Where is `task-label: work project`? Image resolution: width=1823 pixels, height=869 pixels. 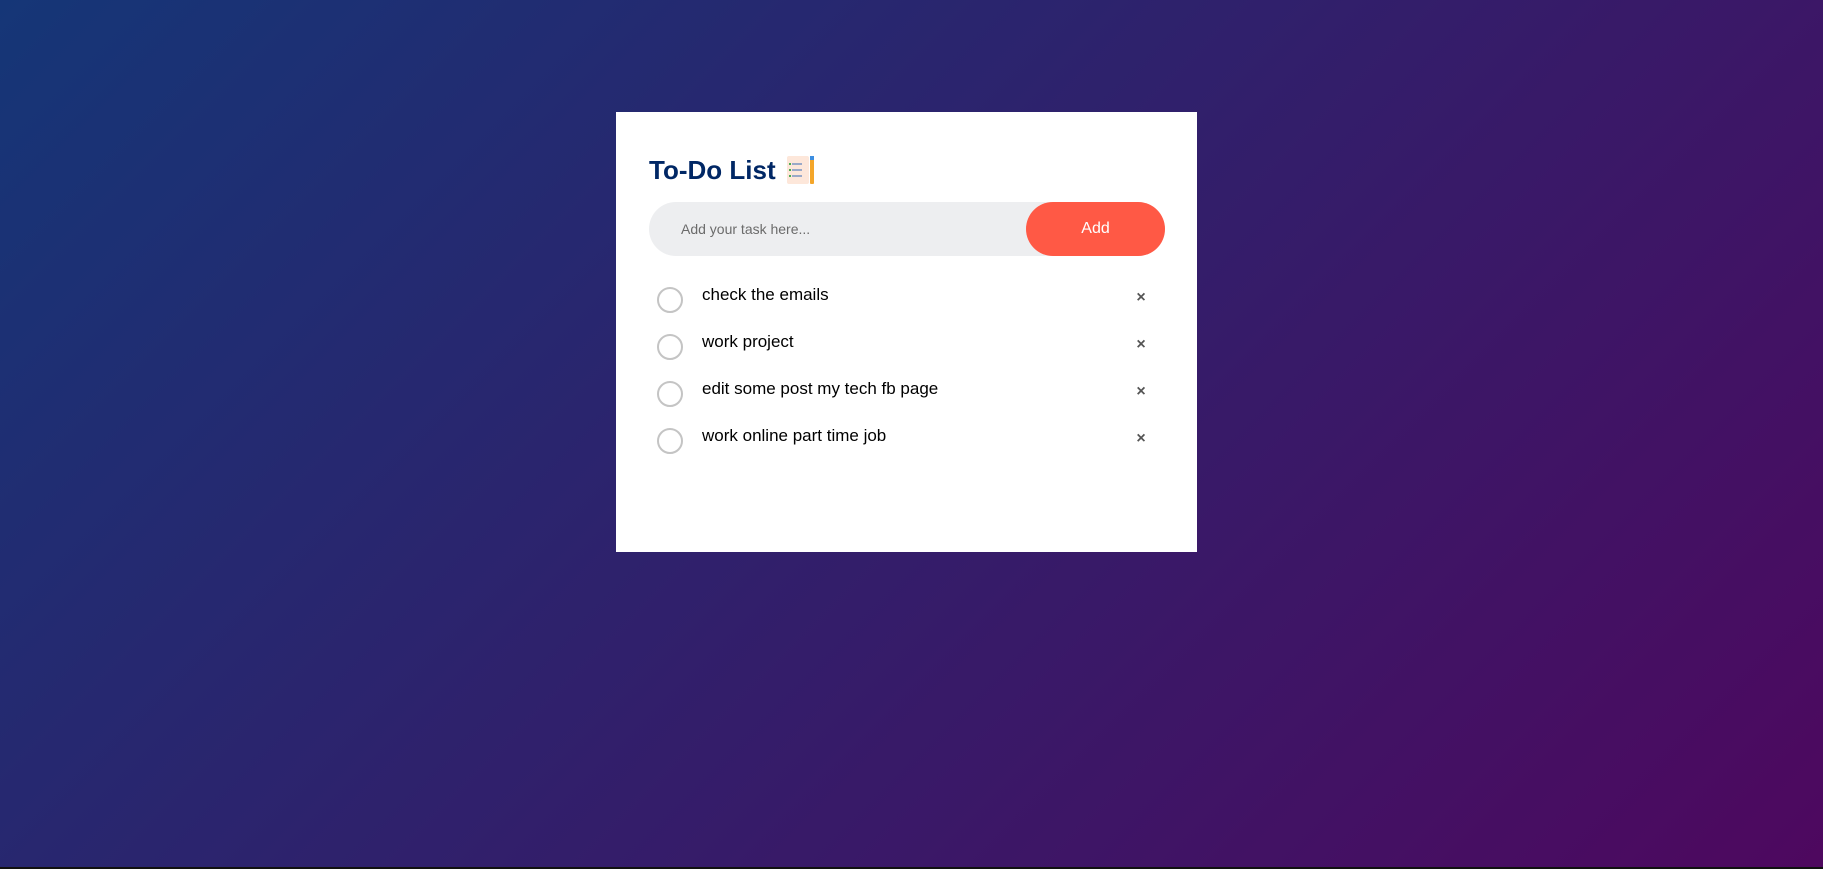 task-label: work project is located at coordinates (748, 342).